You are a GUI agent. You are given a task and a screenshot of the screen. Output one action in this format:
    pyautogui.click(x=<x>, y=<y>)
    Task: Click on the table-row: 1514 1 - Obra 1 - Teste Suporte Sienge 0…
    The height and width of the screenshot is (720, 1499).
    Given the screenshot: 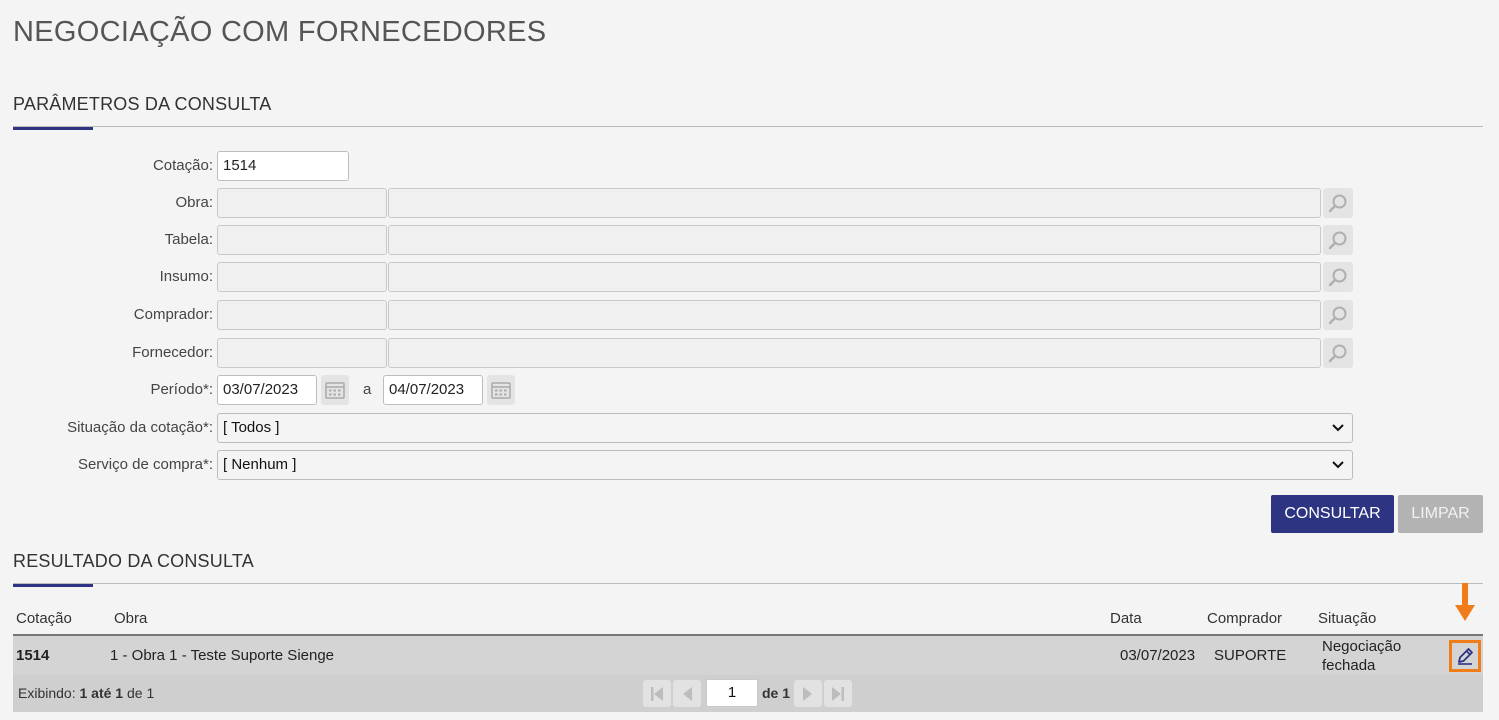 What is the action you would take?
    pyautogui.click(x=748, y=655)
    